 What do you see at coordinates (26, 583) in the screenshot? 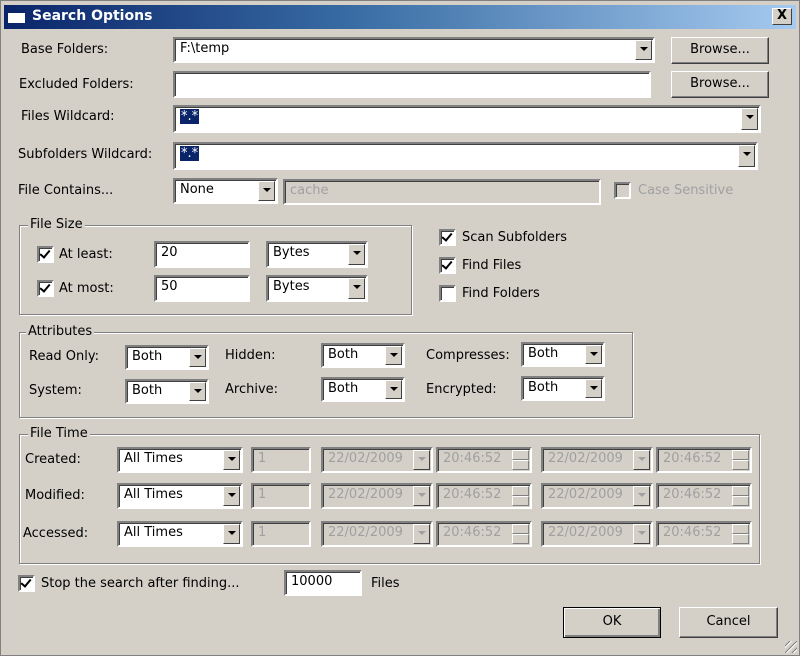
I see `stop-search-checkbox` at bounding box center [26, 583].